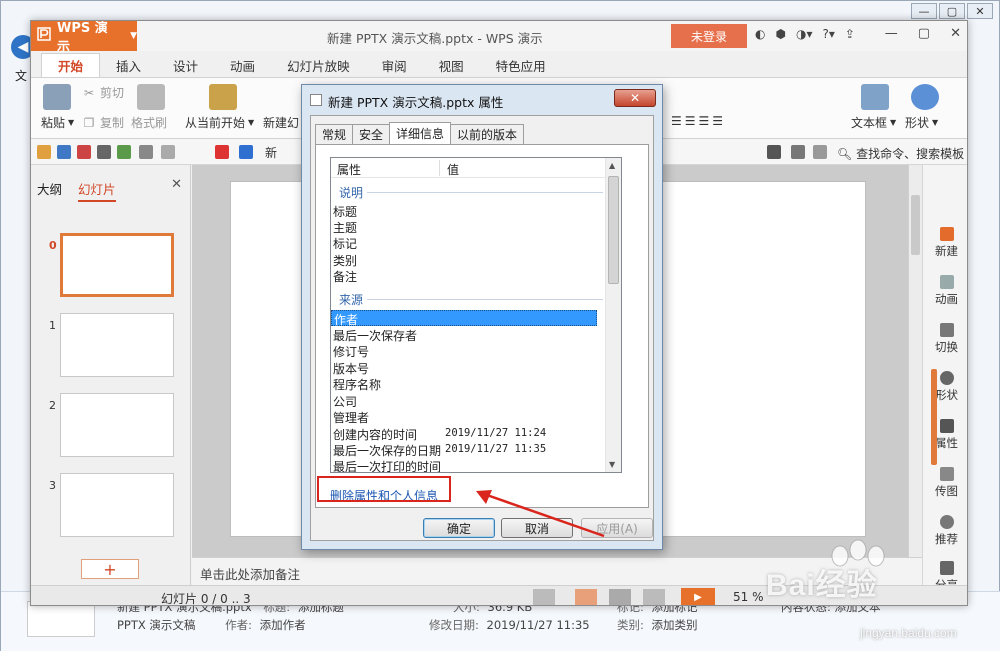 The height and width of the screenshot is (651, 1000). Describe the element at coordinates (420, 133) in the screenshot. I see `tab-details: 详细信息` at that location.